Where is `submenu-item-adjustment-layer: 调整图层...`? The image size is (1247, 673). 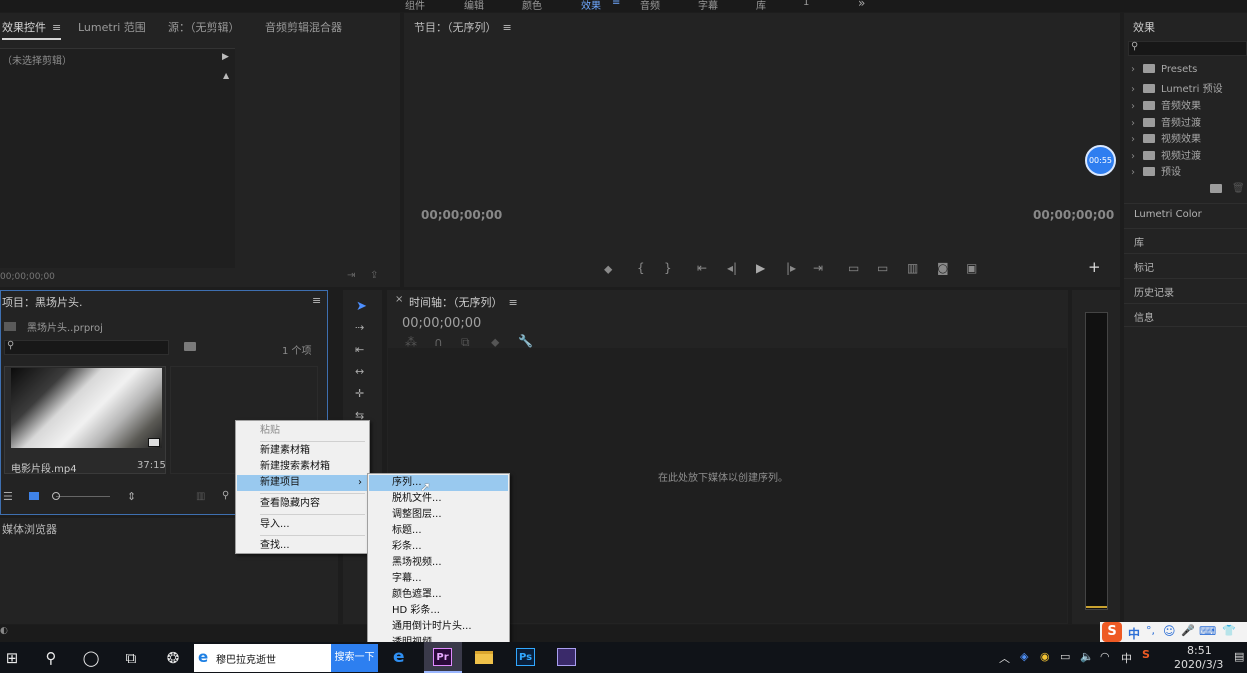 submenu-item-adjustment-layer: 调整图层... is located at coordinates (438, 515).